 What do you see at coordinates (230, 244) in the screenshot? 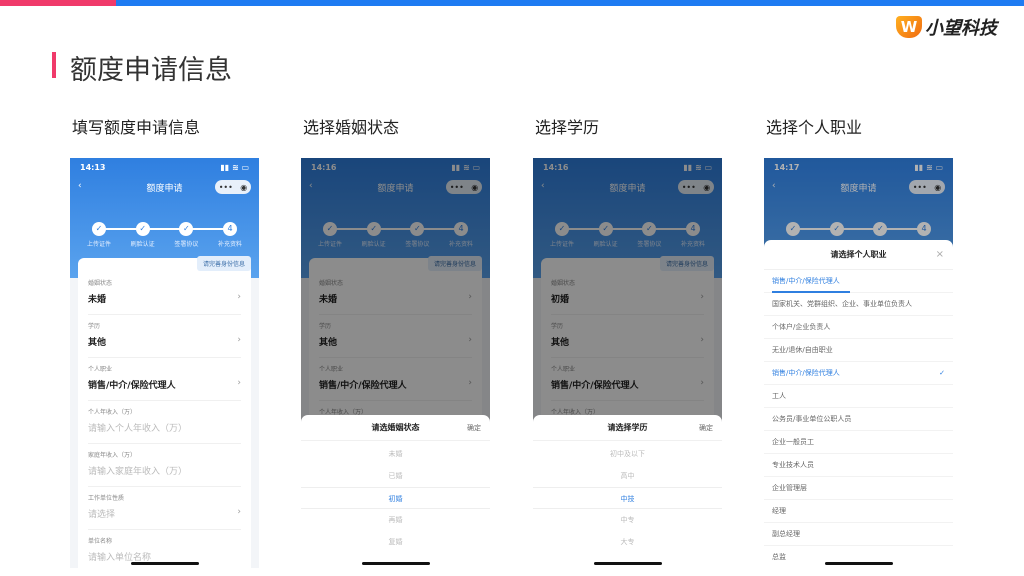
I see `step-label: 补充资料` at bounding box center [230, 244].